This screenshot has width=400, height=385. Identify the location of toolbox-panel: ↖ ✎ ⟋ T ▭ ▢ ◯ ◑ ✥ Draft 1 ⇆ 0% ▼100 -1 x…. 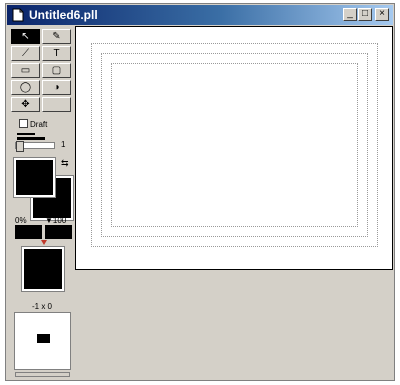
(41, 202).